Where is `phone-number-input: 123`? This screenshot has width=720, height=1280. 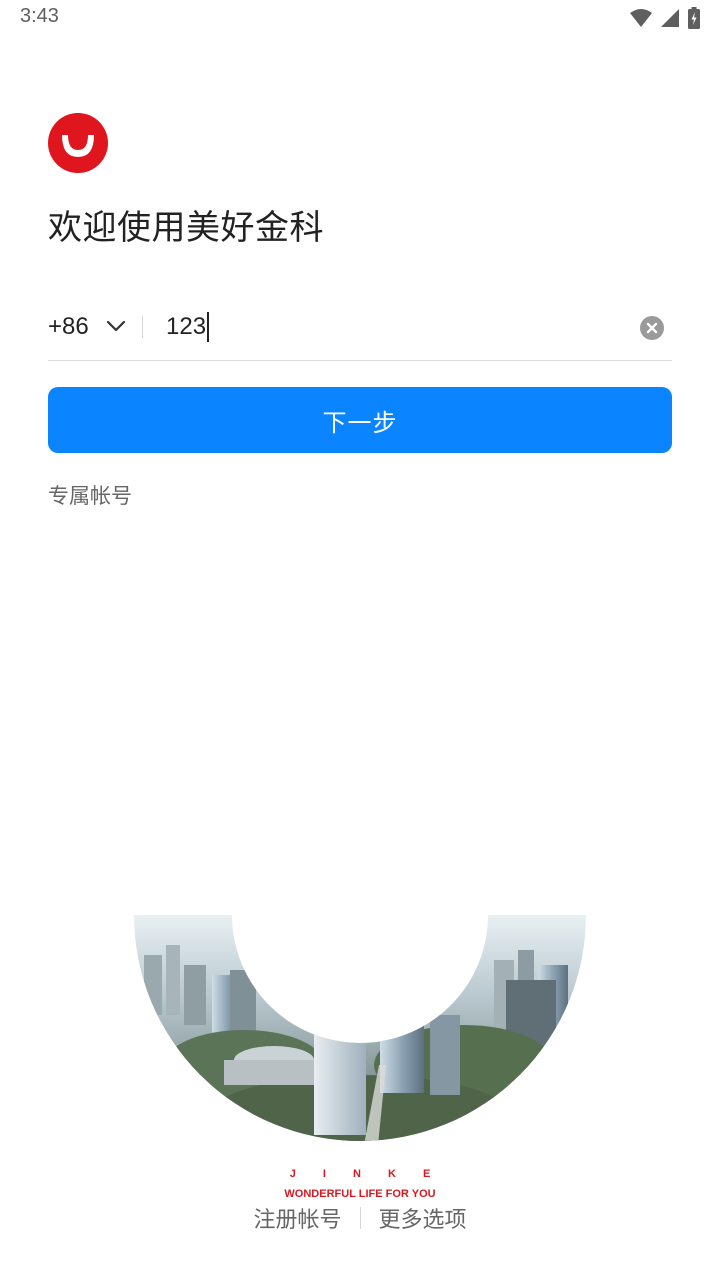
phone-number-input: 123 is located at coordinates (188, 327).